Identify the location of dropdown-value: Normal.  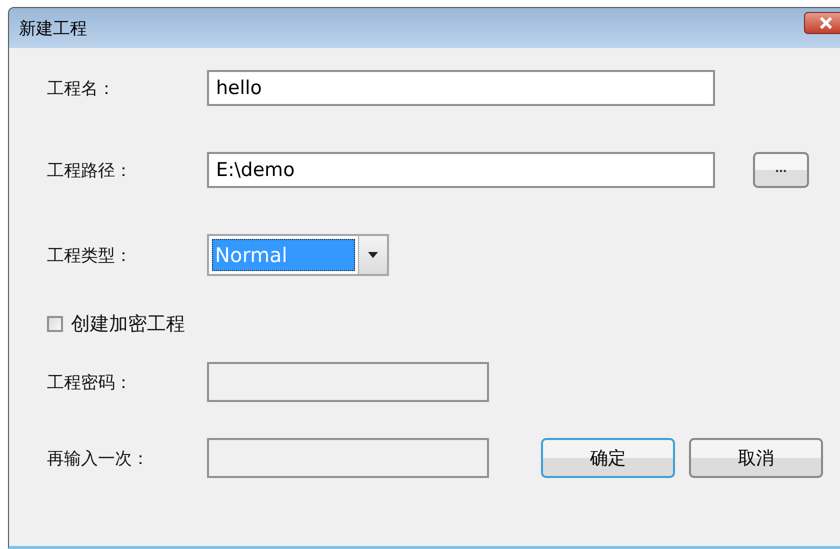
(283, 255).